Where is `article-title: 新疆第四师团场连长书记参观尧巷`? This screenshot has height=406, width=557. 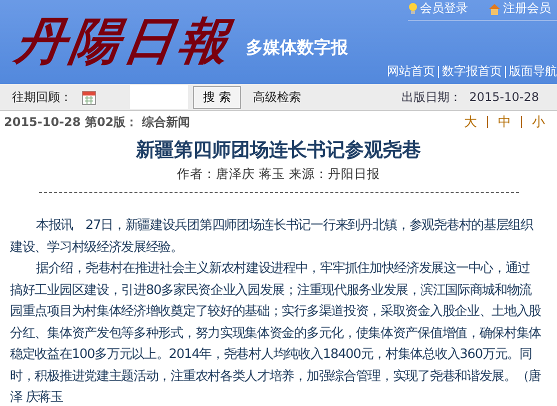 article-title: 新疆第四师团场连长书记参观尧巷 is located at coordinates (278, 150).